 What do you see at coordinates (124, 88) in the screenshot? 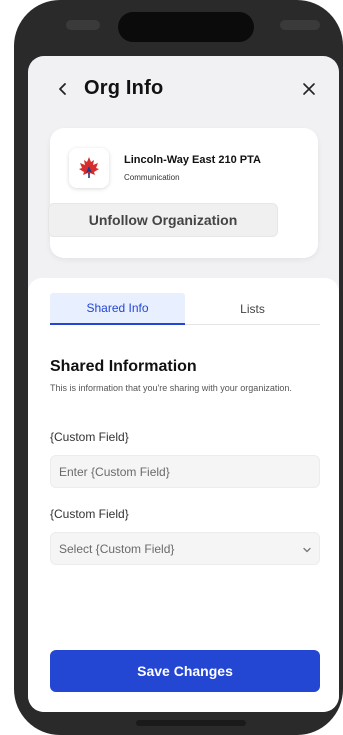
I see `page-title: Org Info` at bounding box center [124, 88].